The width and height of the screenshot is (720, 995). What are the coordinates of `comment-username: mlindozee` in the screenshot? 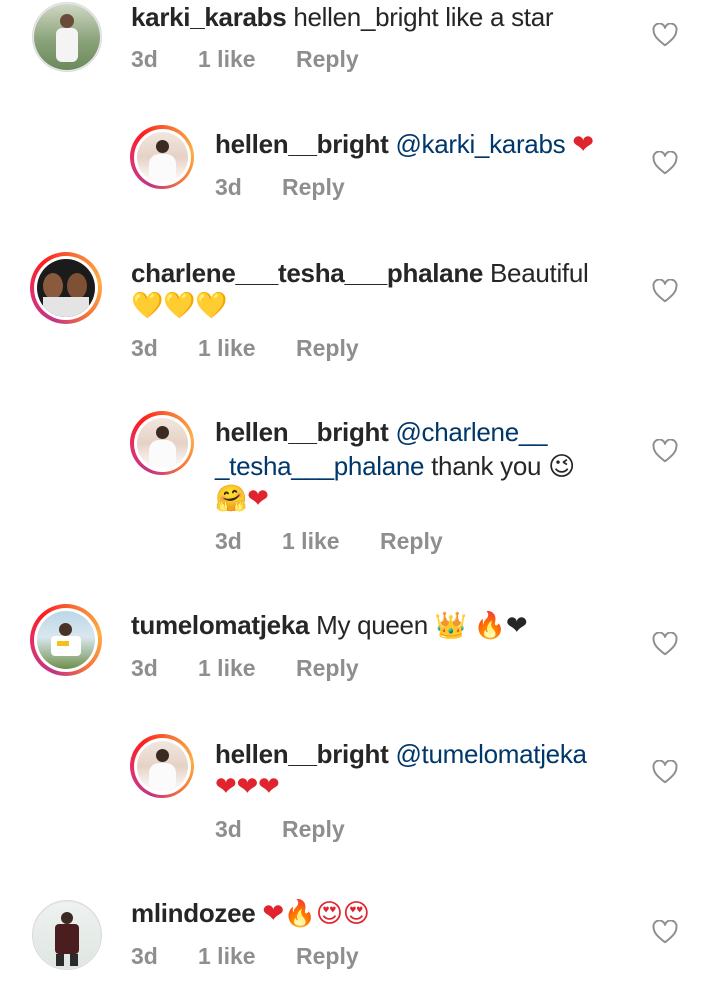 It's located at (193, 913).